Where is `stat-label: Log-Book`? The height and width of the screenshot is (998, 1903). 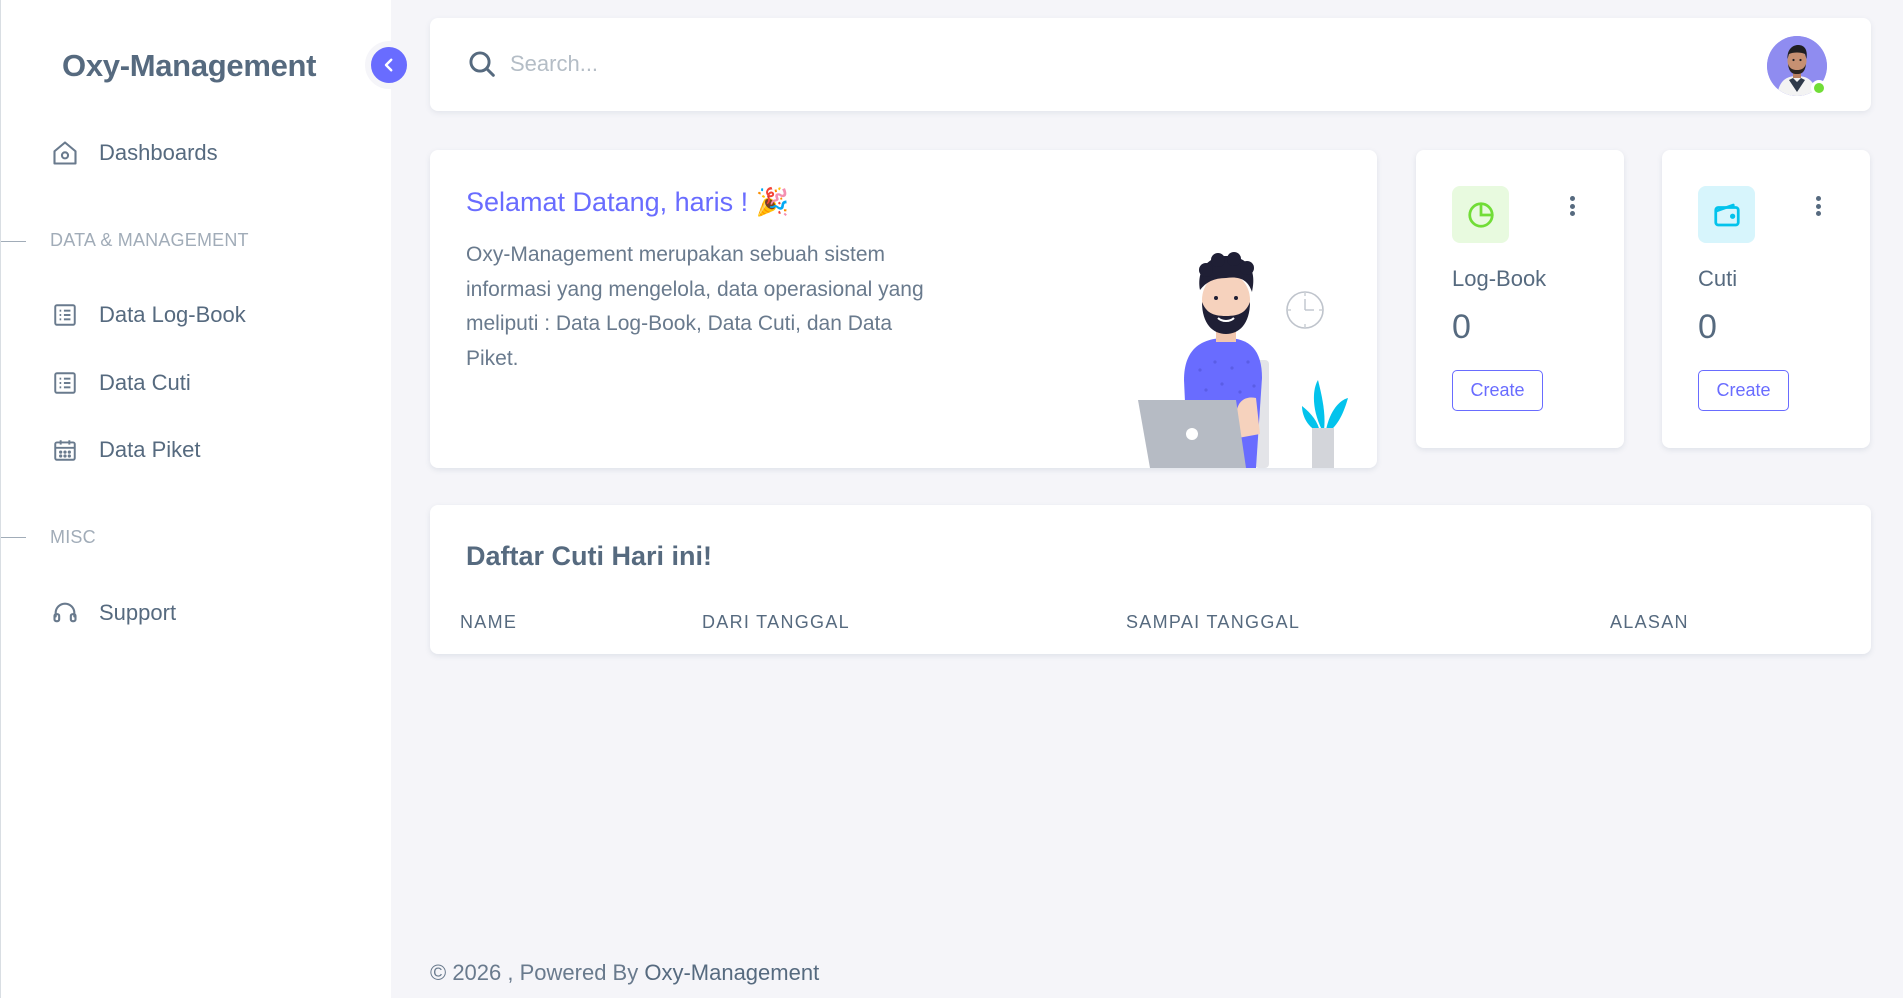
stat-label: Log-Book is located at coordinates (1499, 278).